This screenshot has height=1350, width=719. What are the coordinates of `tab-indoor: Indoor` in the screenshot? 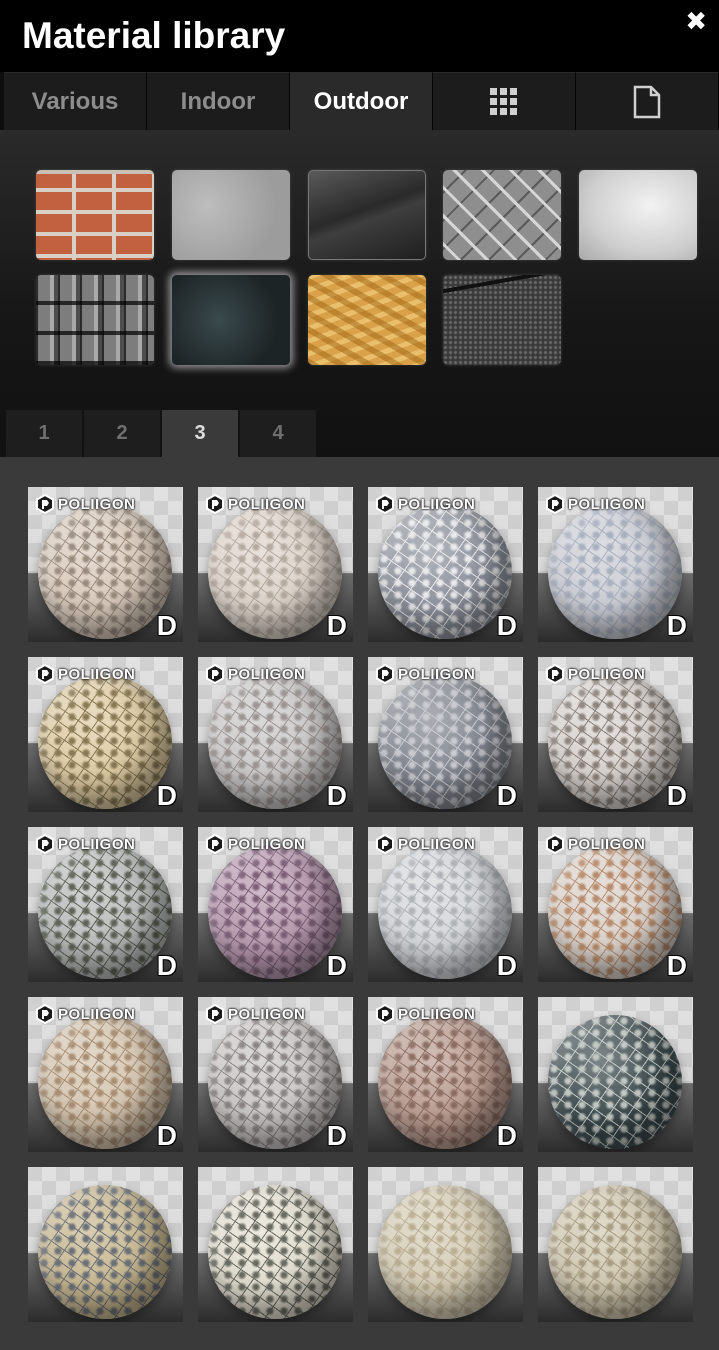 It's located at (218, 101).